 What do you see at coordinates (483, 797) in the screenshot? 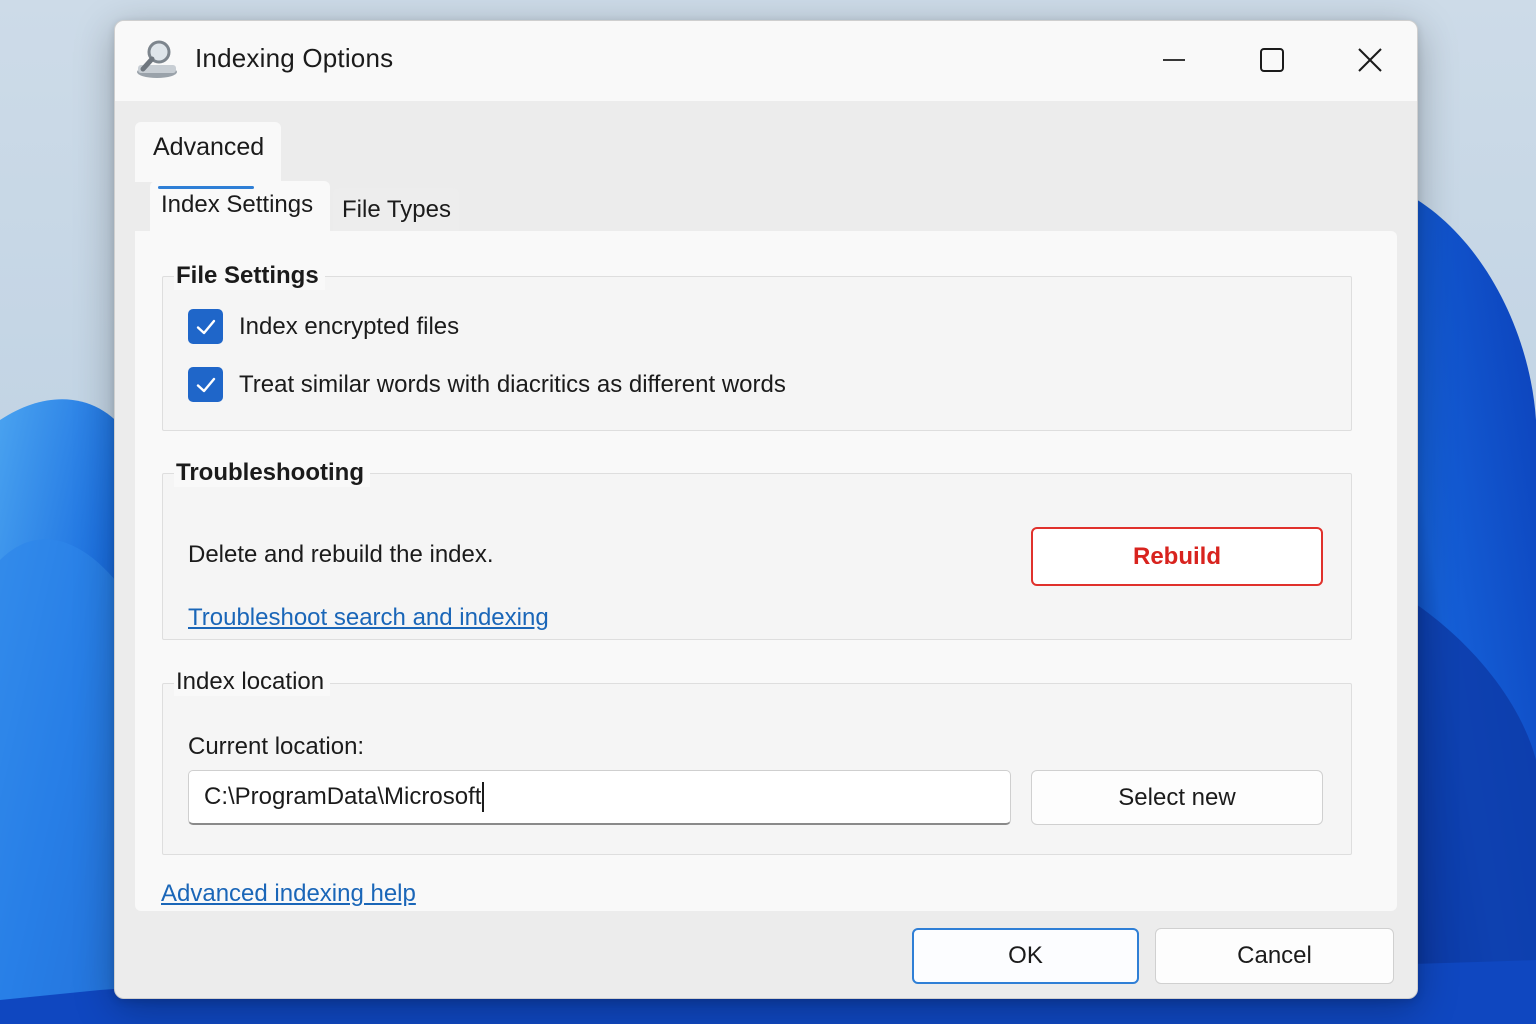
I see `text-caret` at bounding box center [483, 797].